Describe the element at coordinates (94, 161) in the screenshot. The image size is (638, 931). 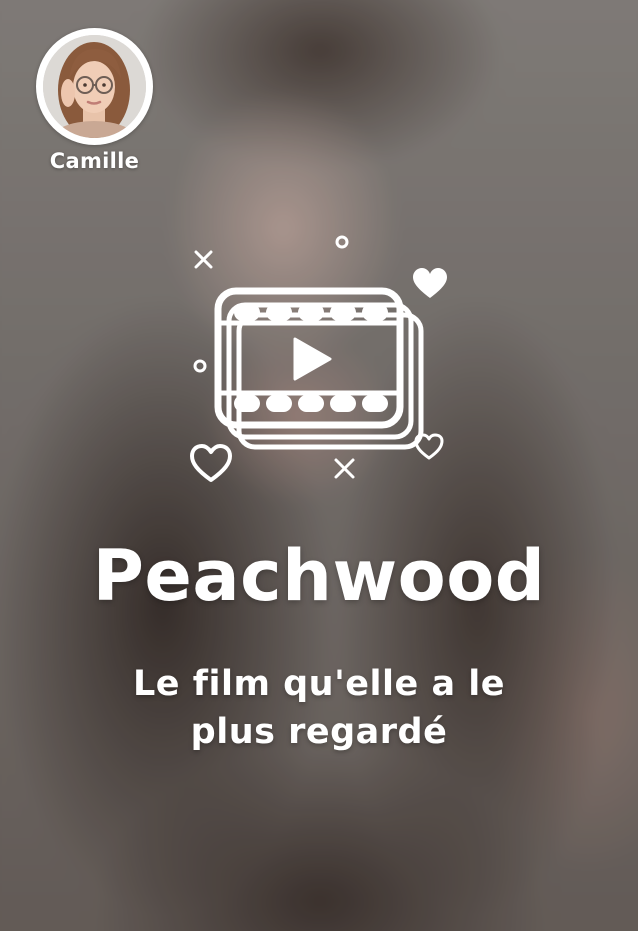
I see `user-name: Camille` at that location.